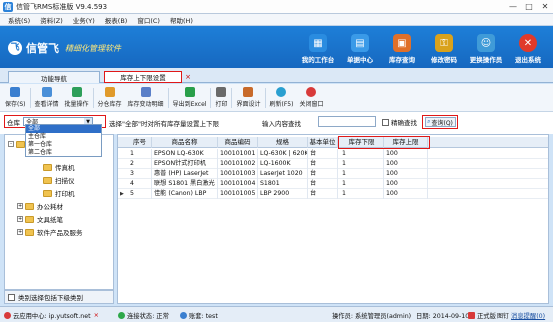  Describe the element at coordinates (51, 20) in the screenshot. I see `menu-data: 资料(Z)` at that location.